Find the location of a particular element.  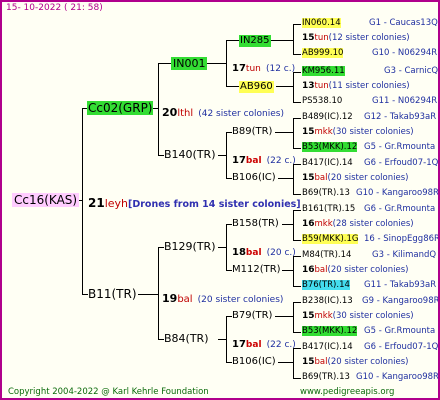

b129-info: 18bal (20 c.) is located at coordinates (264, 250).